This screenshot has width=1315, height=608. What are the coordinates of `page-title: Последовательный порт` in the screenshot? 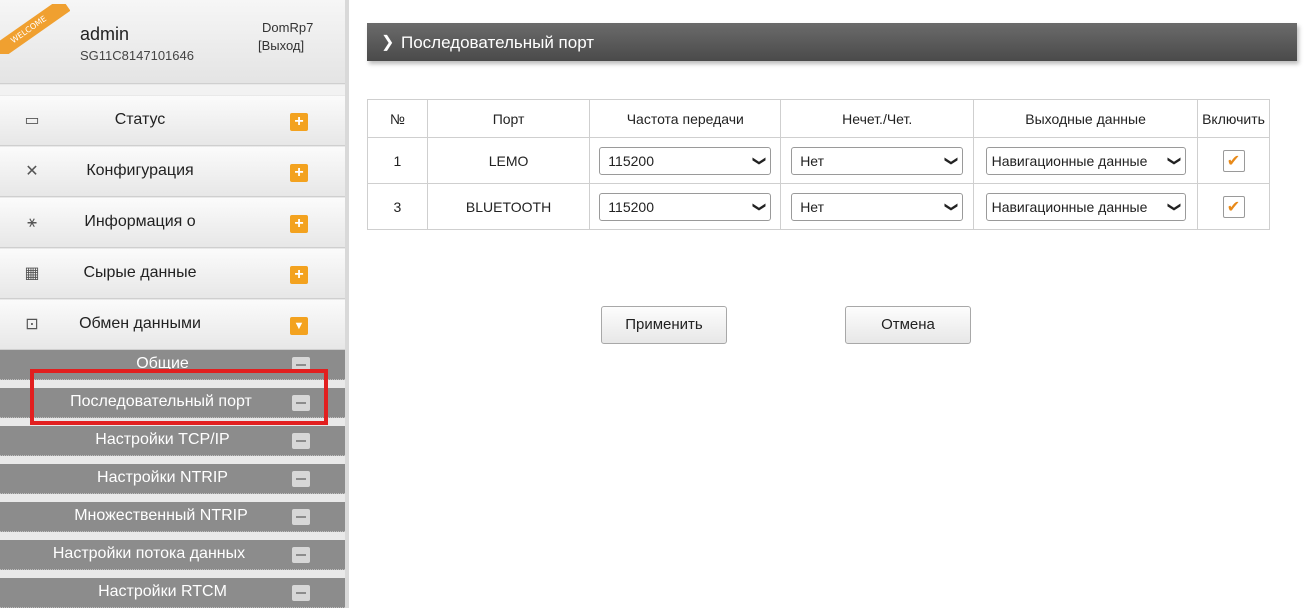 It's located at (498, 42).